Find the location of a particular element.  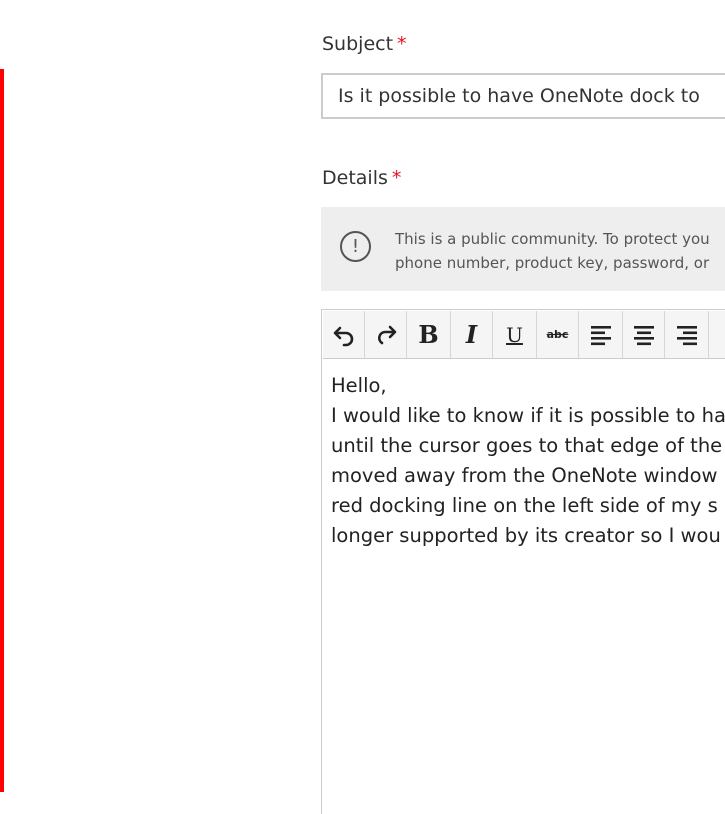

align-right-icon is located at coordinates (686, 335).